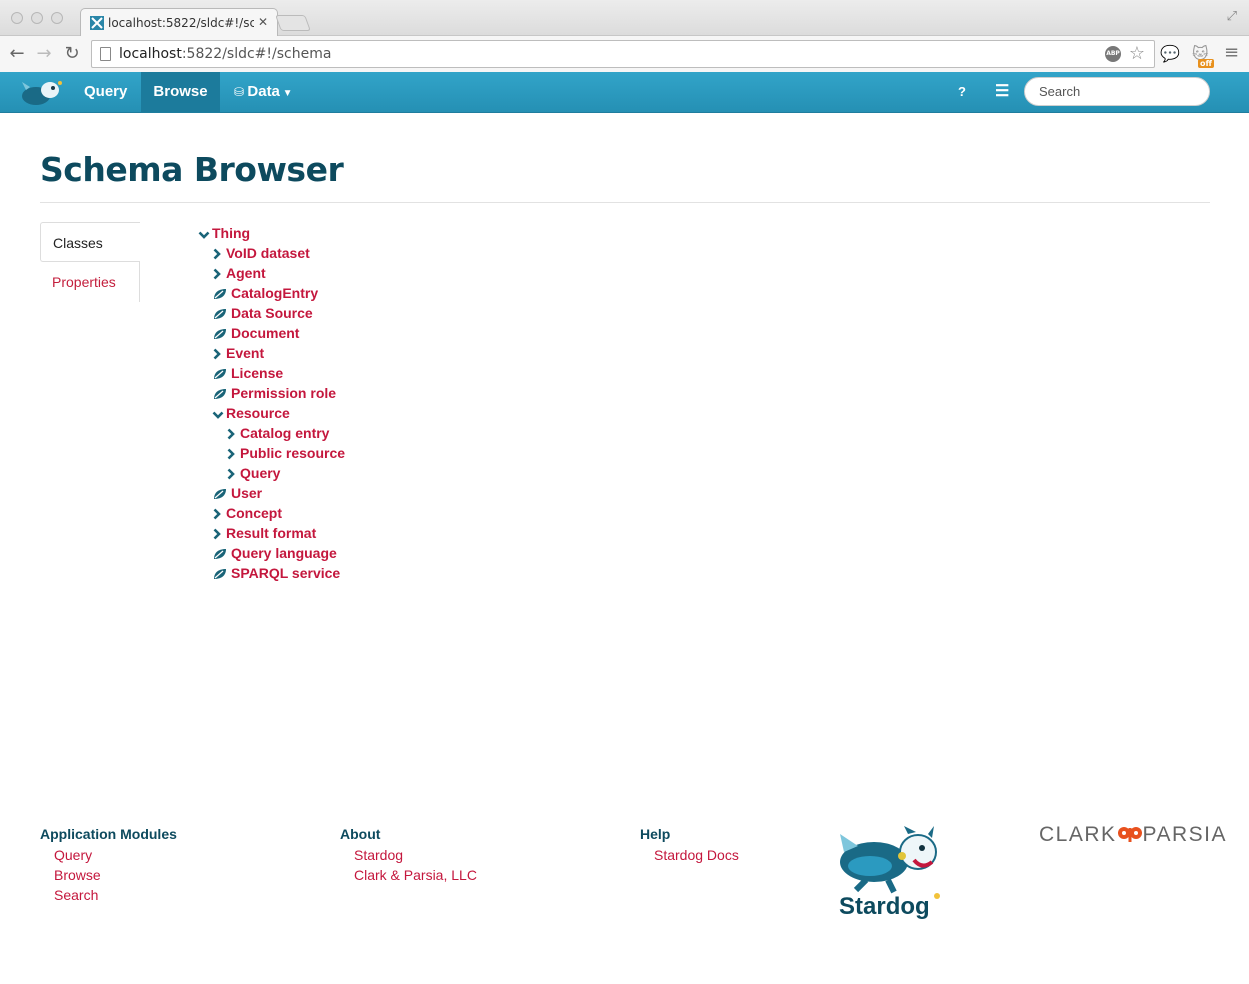 The width and height of the screenshot is (1249, 984). I want to click on footer-help-heading: Help, so click(655, 834).